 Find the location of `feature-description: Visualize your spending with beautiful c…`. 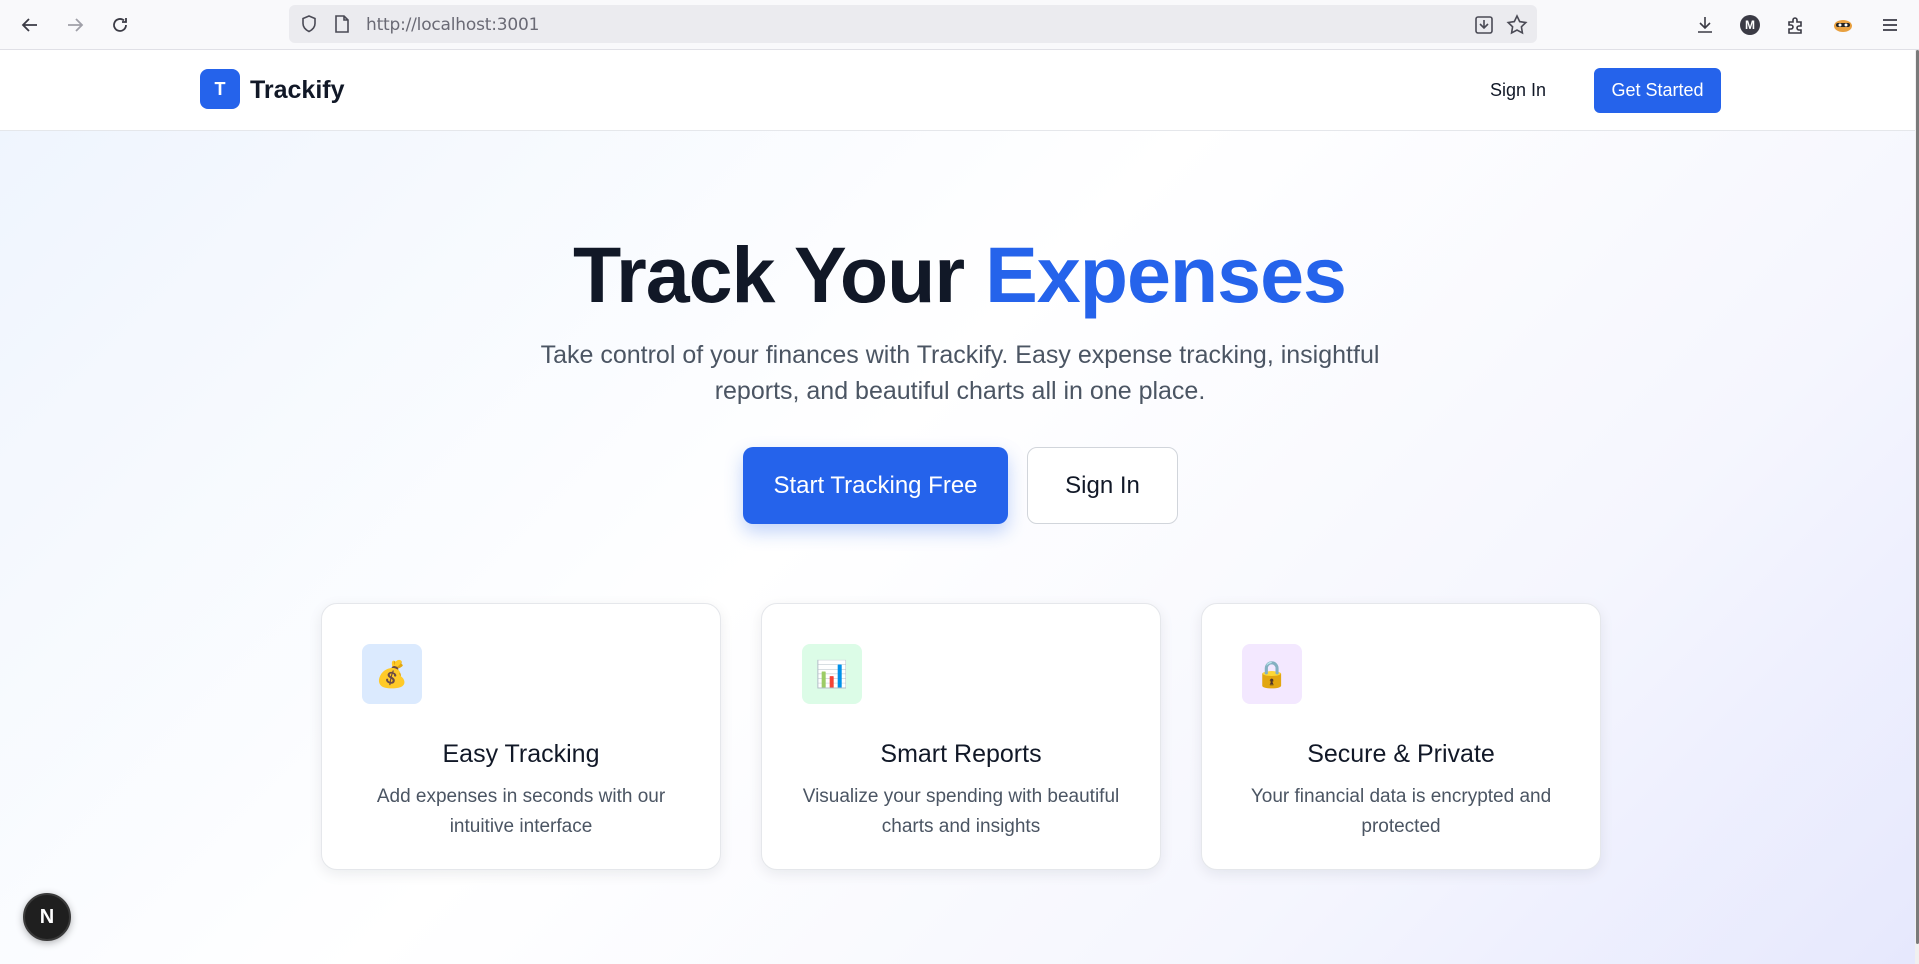

feature-description: Visualize your spending with beautiful c… is located at coordinates (961, 811).